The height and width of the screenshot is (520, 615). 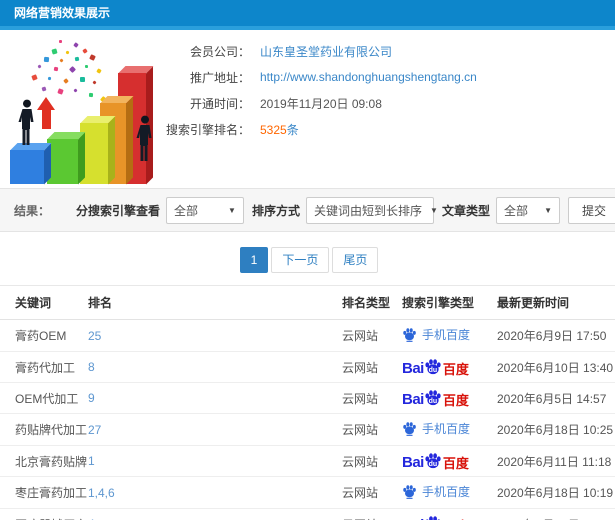 What do you see at coordinates (307, 429) in the screenshot?
I see `table-row: 药贴牌代加工 27 云网站 手机百度 2020年6月18日 10:25` at bounding box center [307, 429].